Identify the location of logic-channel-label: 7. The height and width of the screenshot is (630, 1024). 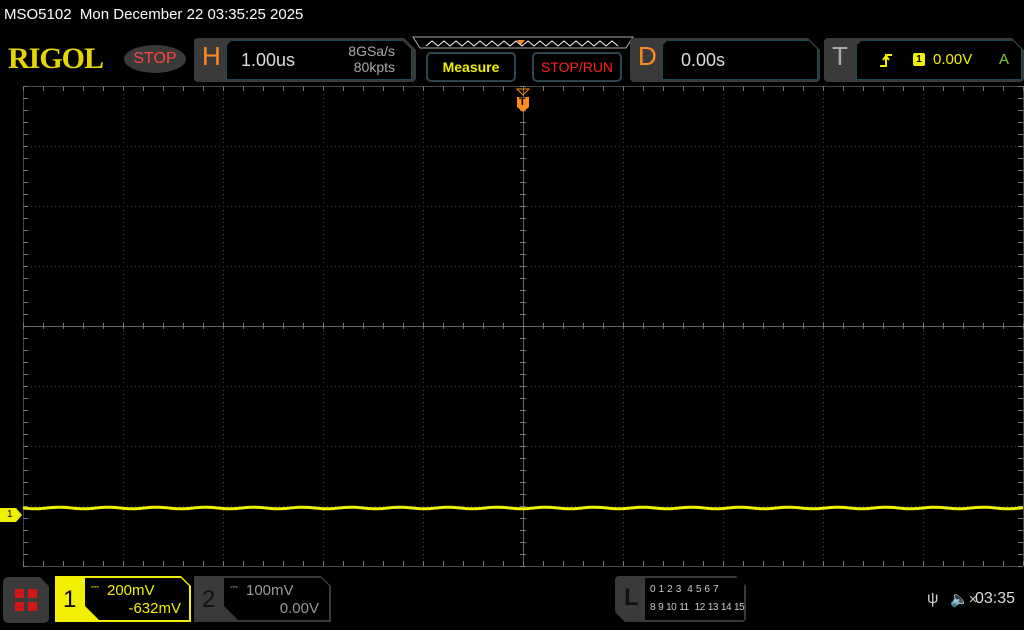
(715, 589).